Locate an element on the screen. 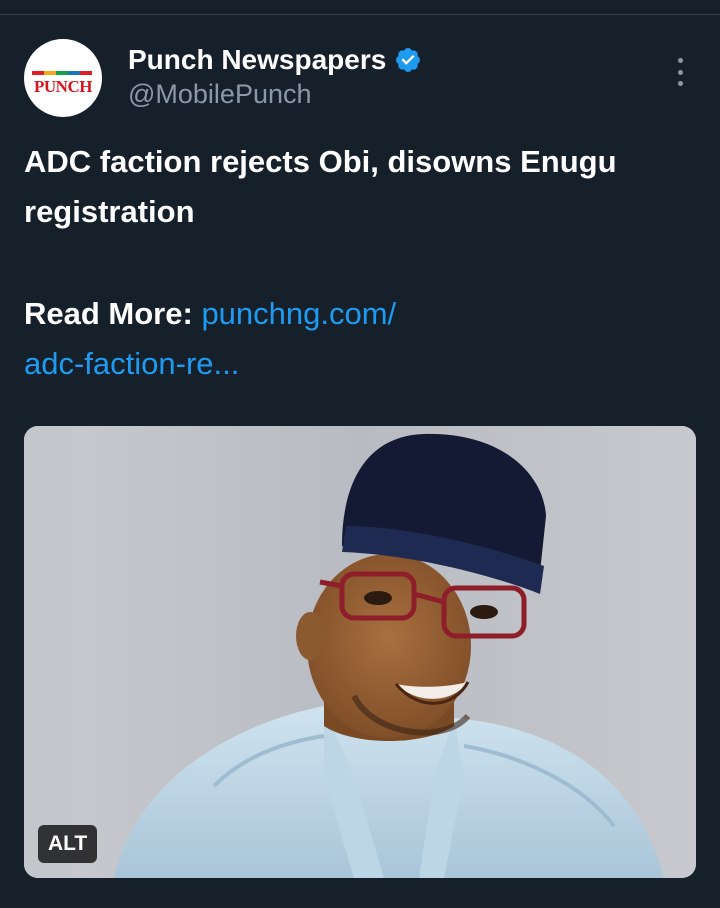  read-more-label: Read More: is located at coordinates (108, 313).